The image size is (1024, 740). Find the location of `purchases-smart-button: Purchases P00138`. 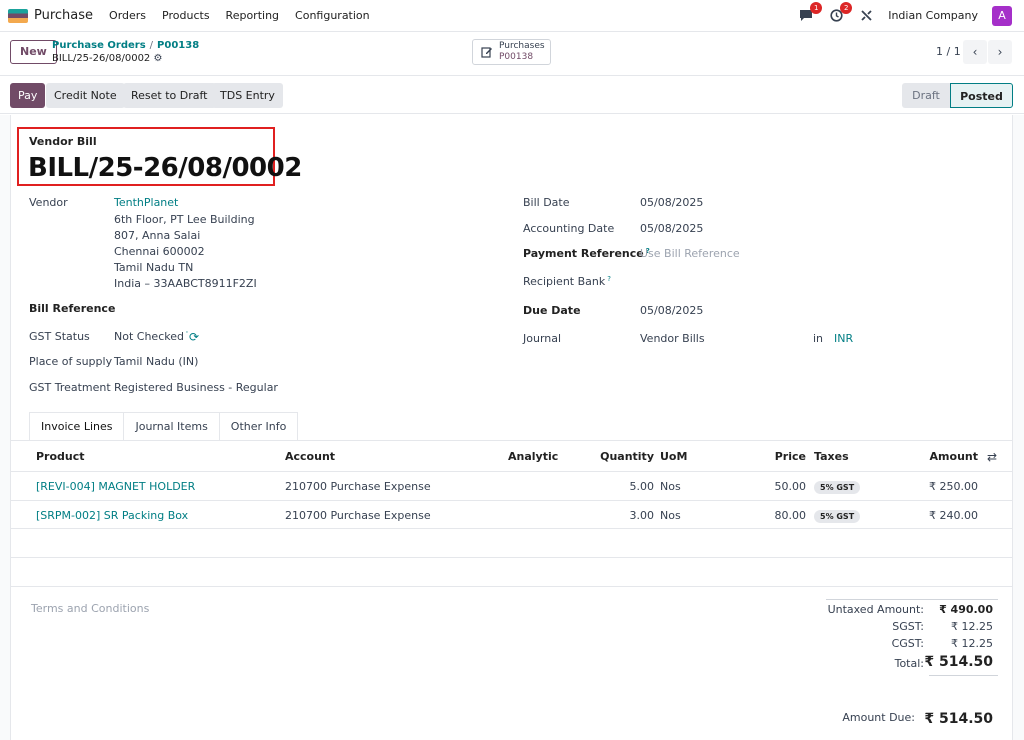

purchases-smart-button: Purchases P00138 is located at coordinates (511, 52).